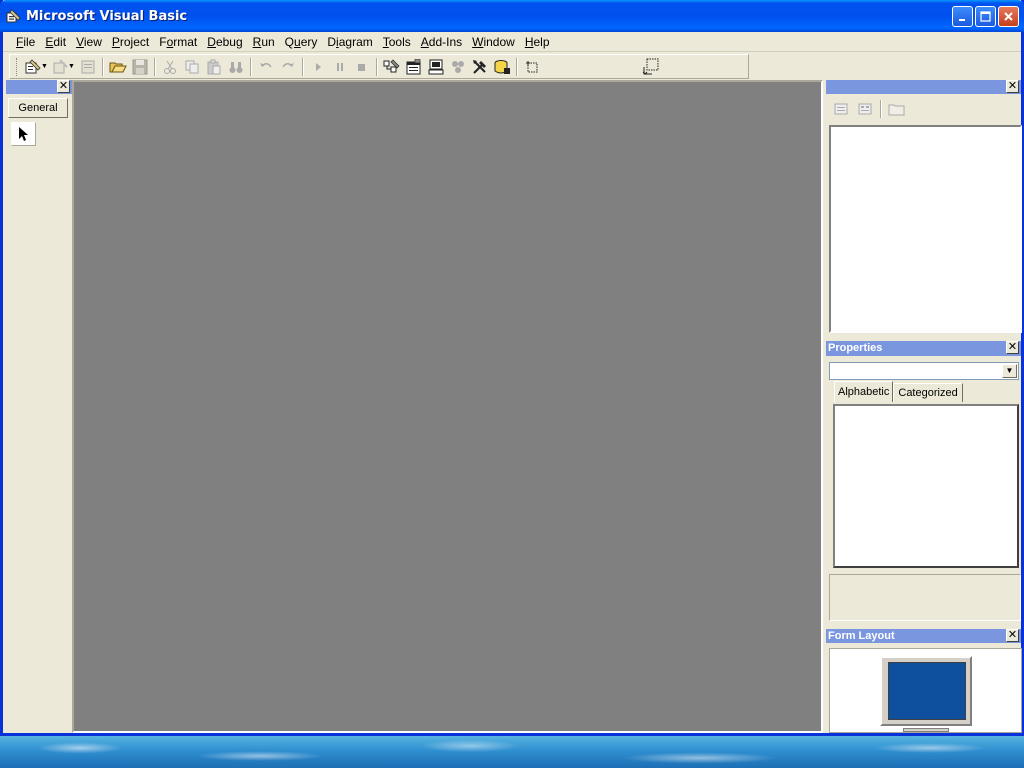 The image size is (1024, 768). What do you see at coordinates (266, 67) in the screenshot?
I see `undo-icon` at bounding box center [266, 67].